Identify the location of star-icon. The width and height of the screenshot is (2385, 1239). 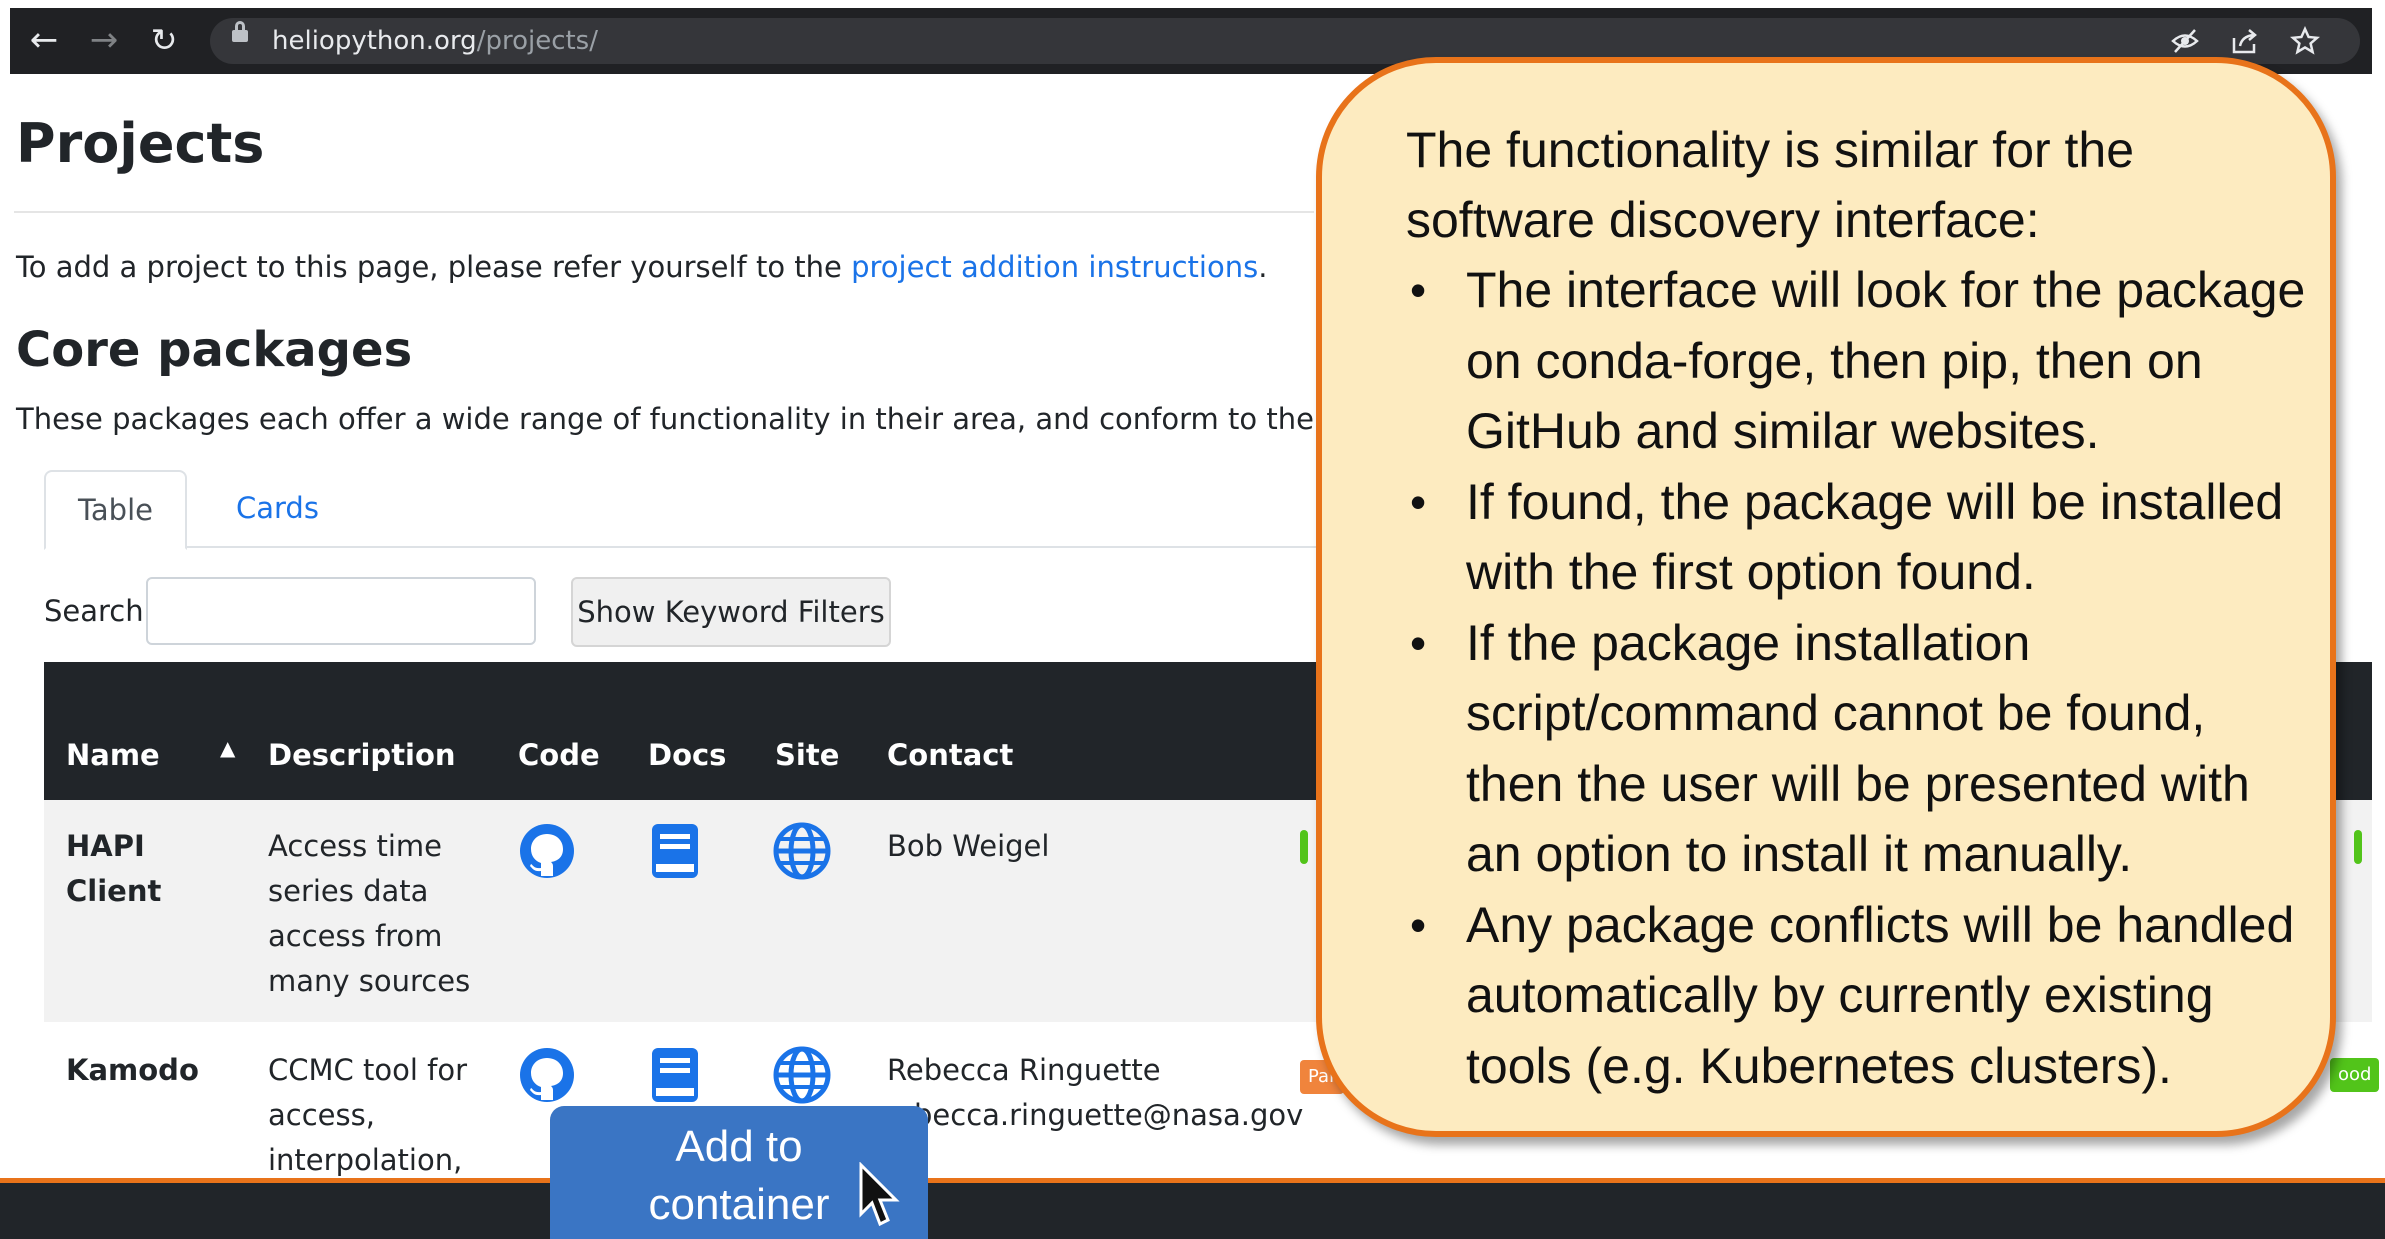
(2305, 44).